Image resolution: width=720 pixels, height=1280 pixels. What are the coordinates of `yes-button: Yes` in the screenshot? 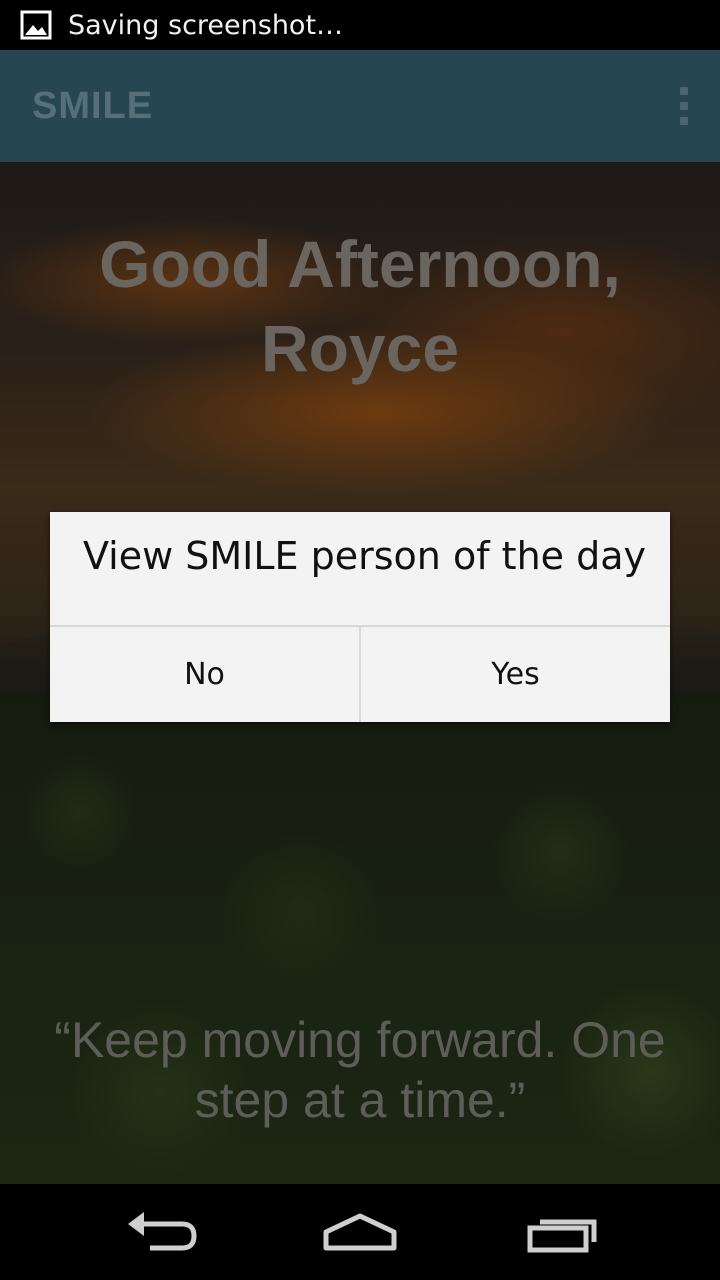 It's located at (515, 674).